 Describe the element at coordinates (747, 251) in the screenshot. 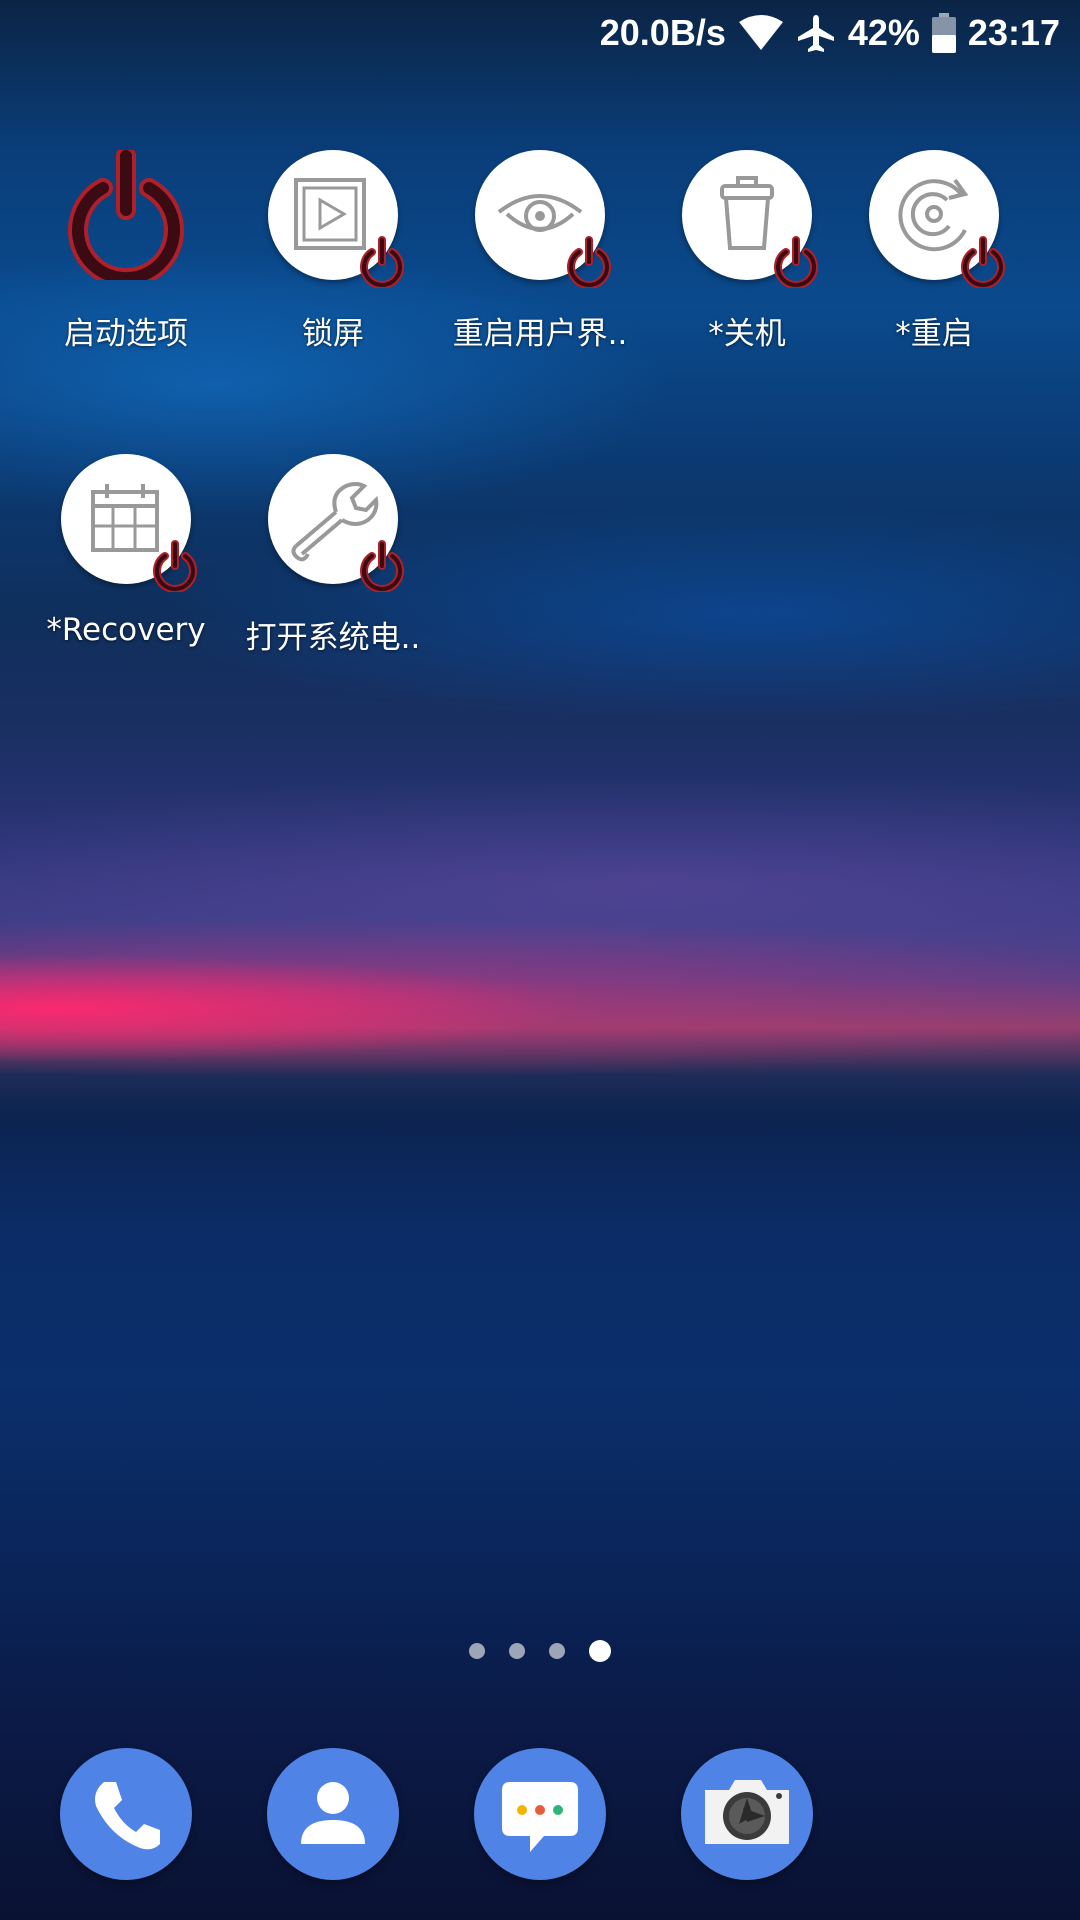

I see `app-shutdown: *关机` at that location.